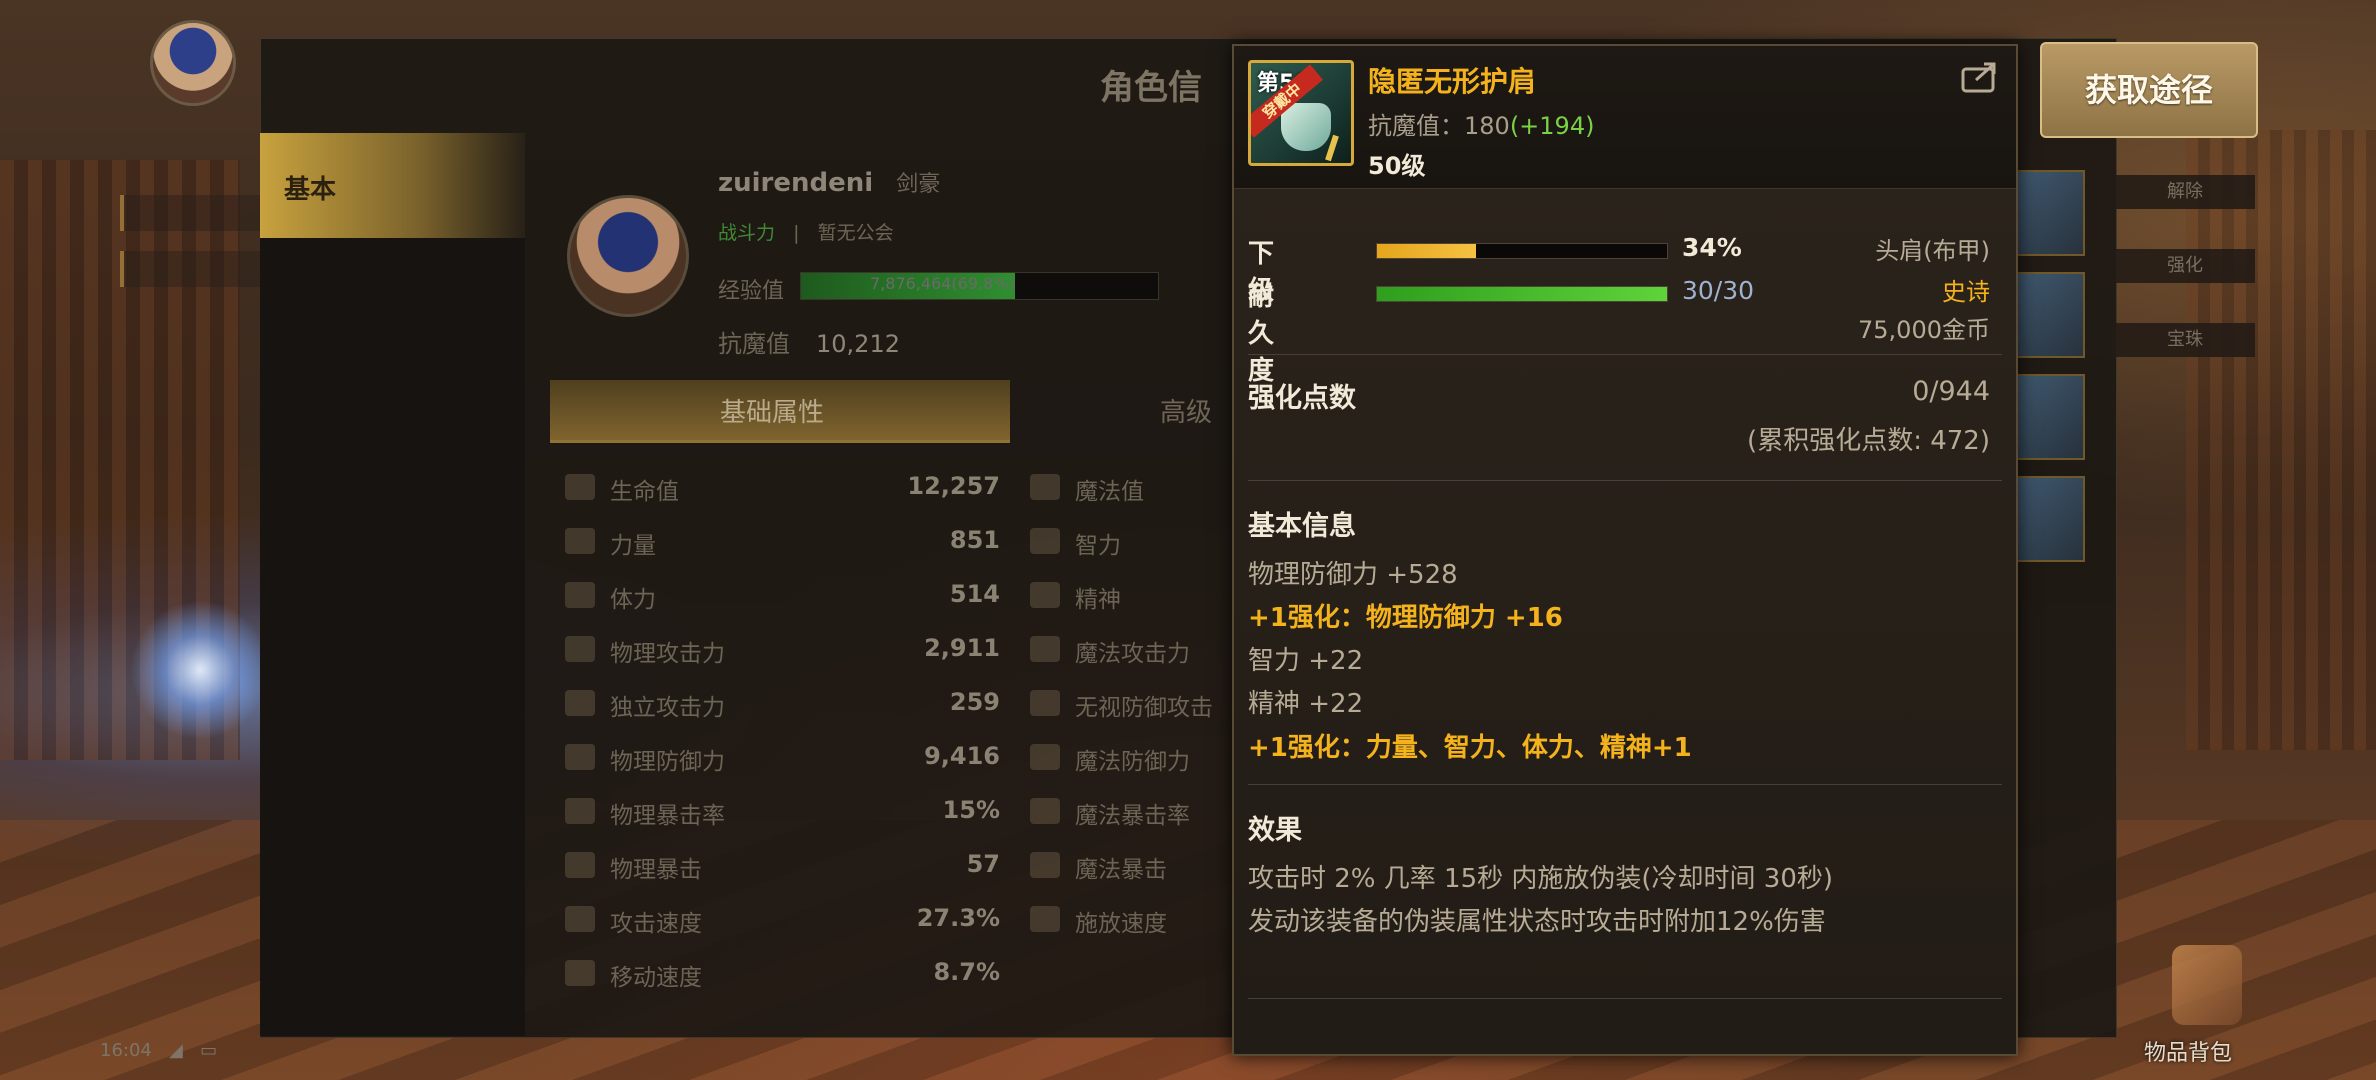 This screenshot has width=2376, height=1080. Describe the element at coordinates (667, 762) in the screenshot. I see `stat-name: 物理防御力` at that location.